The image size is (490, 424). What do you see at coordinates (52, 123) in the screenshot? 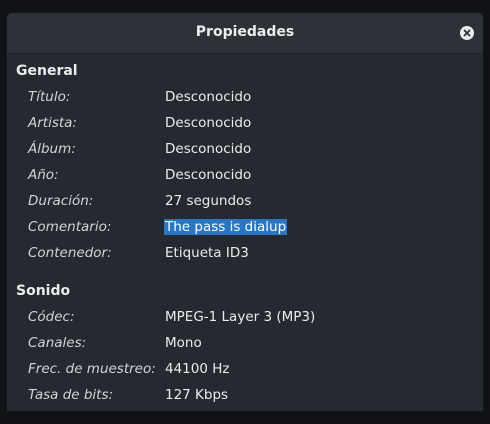
I see `property-label: Artista:` at bounding box center [52, 123].